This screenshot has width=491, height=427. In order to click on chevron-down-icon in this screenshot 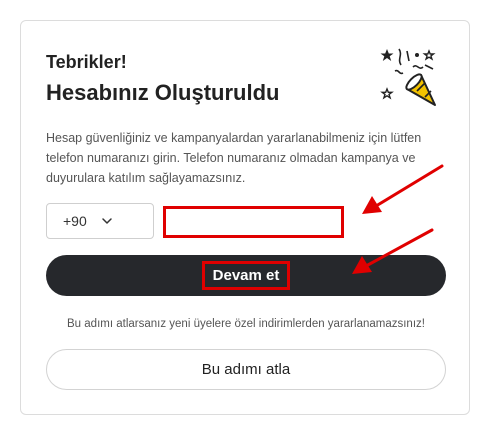, I will do `click(107, 221)`.